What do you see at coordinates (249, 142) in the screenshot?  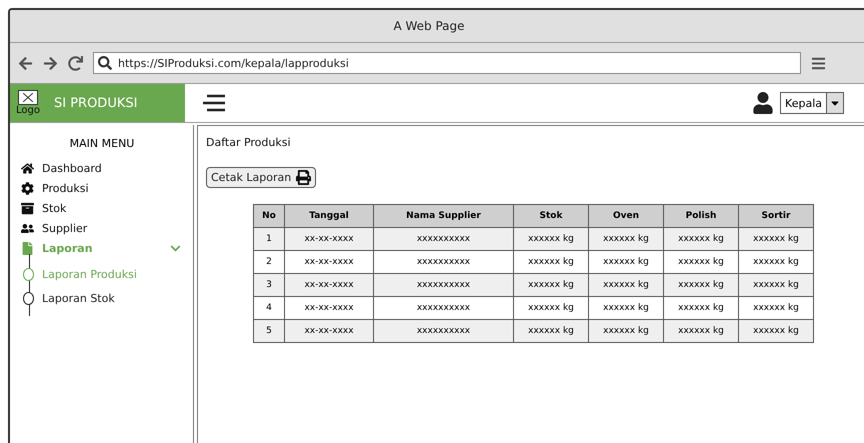 I see `page-heading: Daftar Produksi` at bounding box center [249, 142].